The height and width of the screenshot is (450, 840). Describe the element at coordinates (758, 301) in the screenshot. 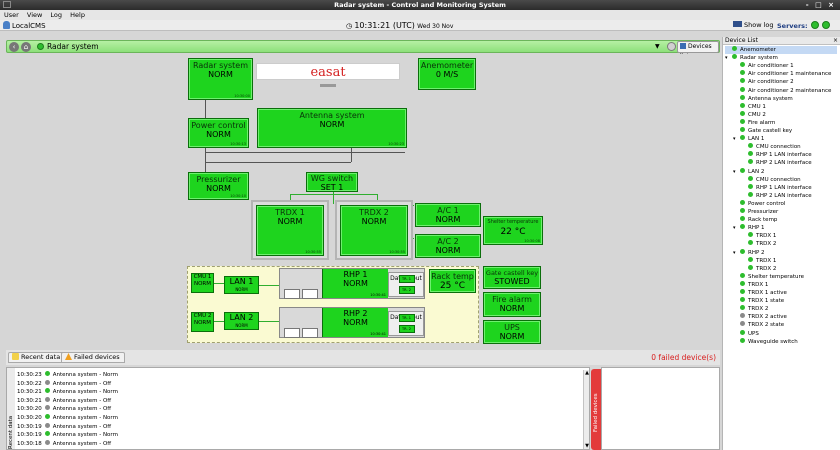

I see `device-list-item: TRDX 1 state` at that location.